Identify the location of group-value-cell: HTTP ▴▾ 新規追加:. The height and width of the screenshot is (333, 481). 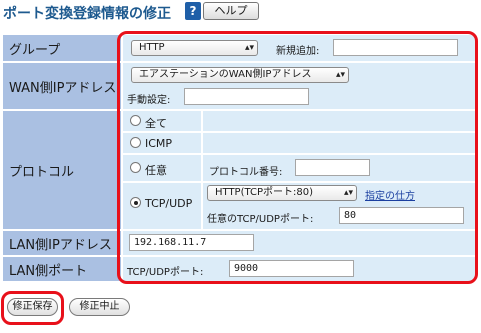
(299, 48).